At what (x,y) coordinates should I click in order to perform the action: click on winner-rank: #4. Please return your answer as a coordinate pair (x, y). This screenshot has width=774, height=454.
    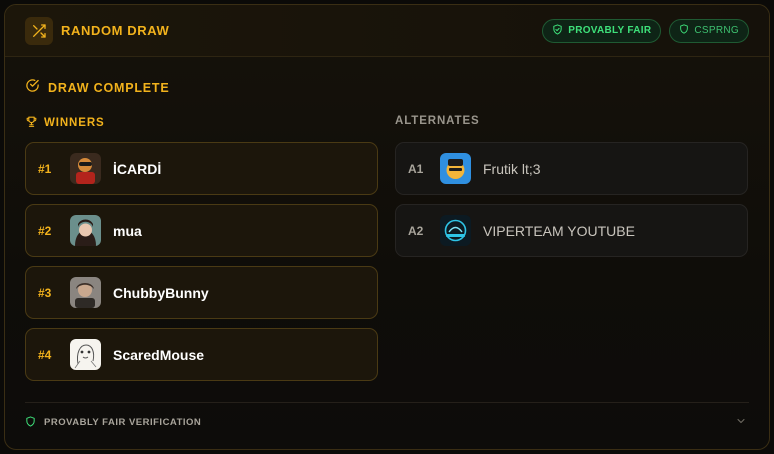
    Looking at the image, I should click on (45, 354).